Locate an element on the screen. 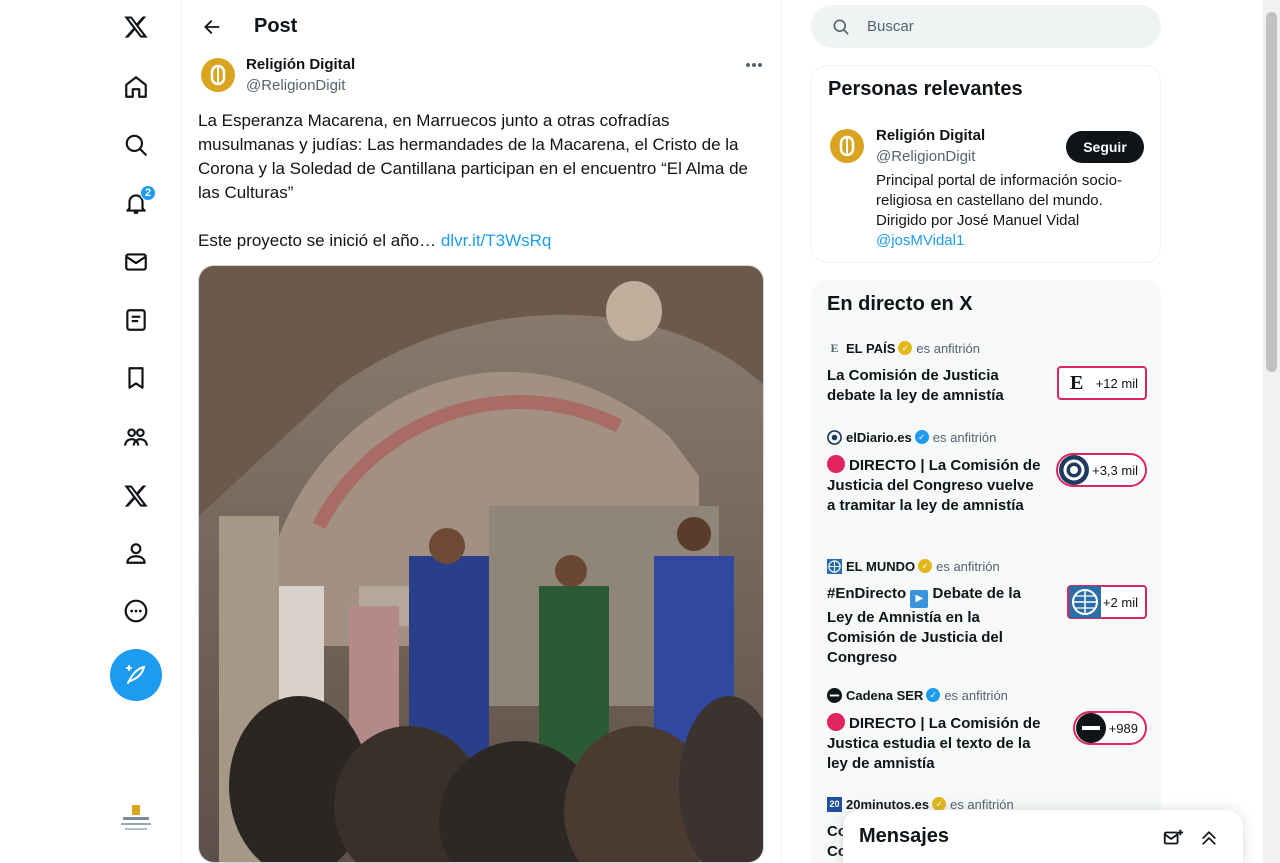 The width and height of the screenshot is (1280, 863). live-title: En directo en X is located at coordinates (900, 304).